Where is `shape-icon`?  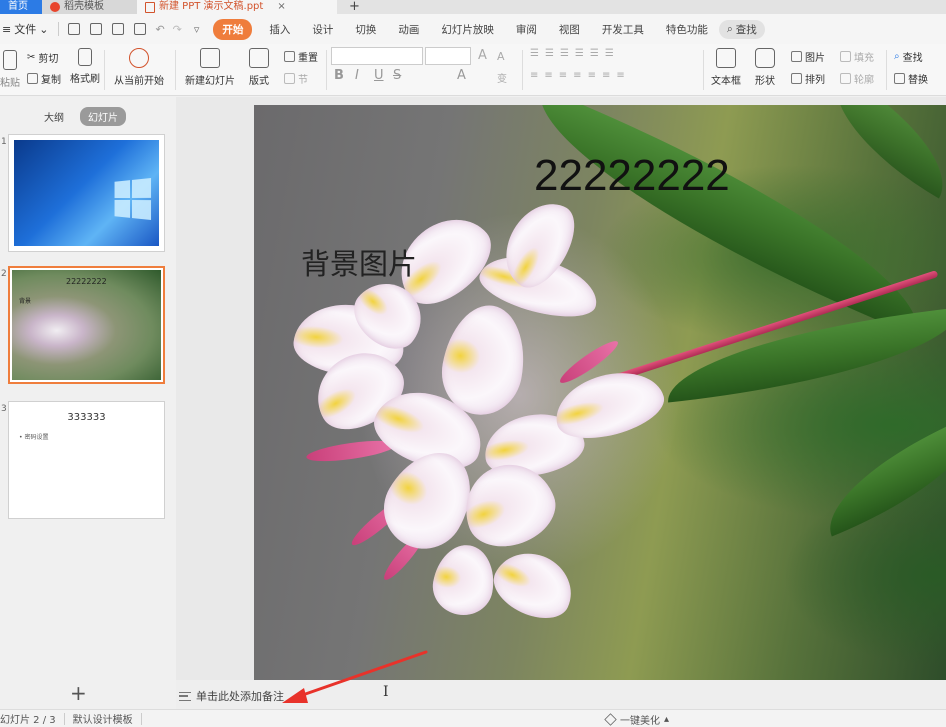 shape-icon is located at coordinates (765, 58).